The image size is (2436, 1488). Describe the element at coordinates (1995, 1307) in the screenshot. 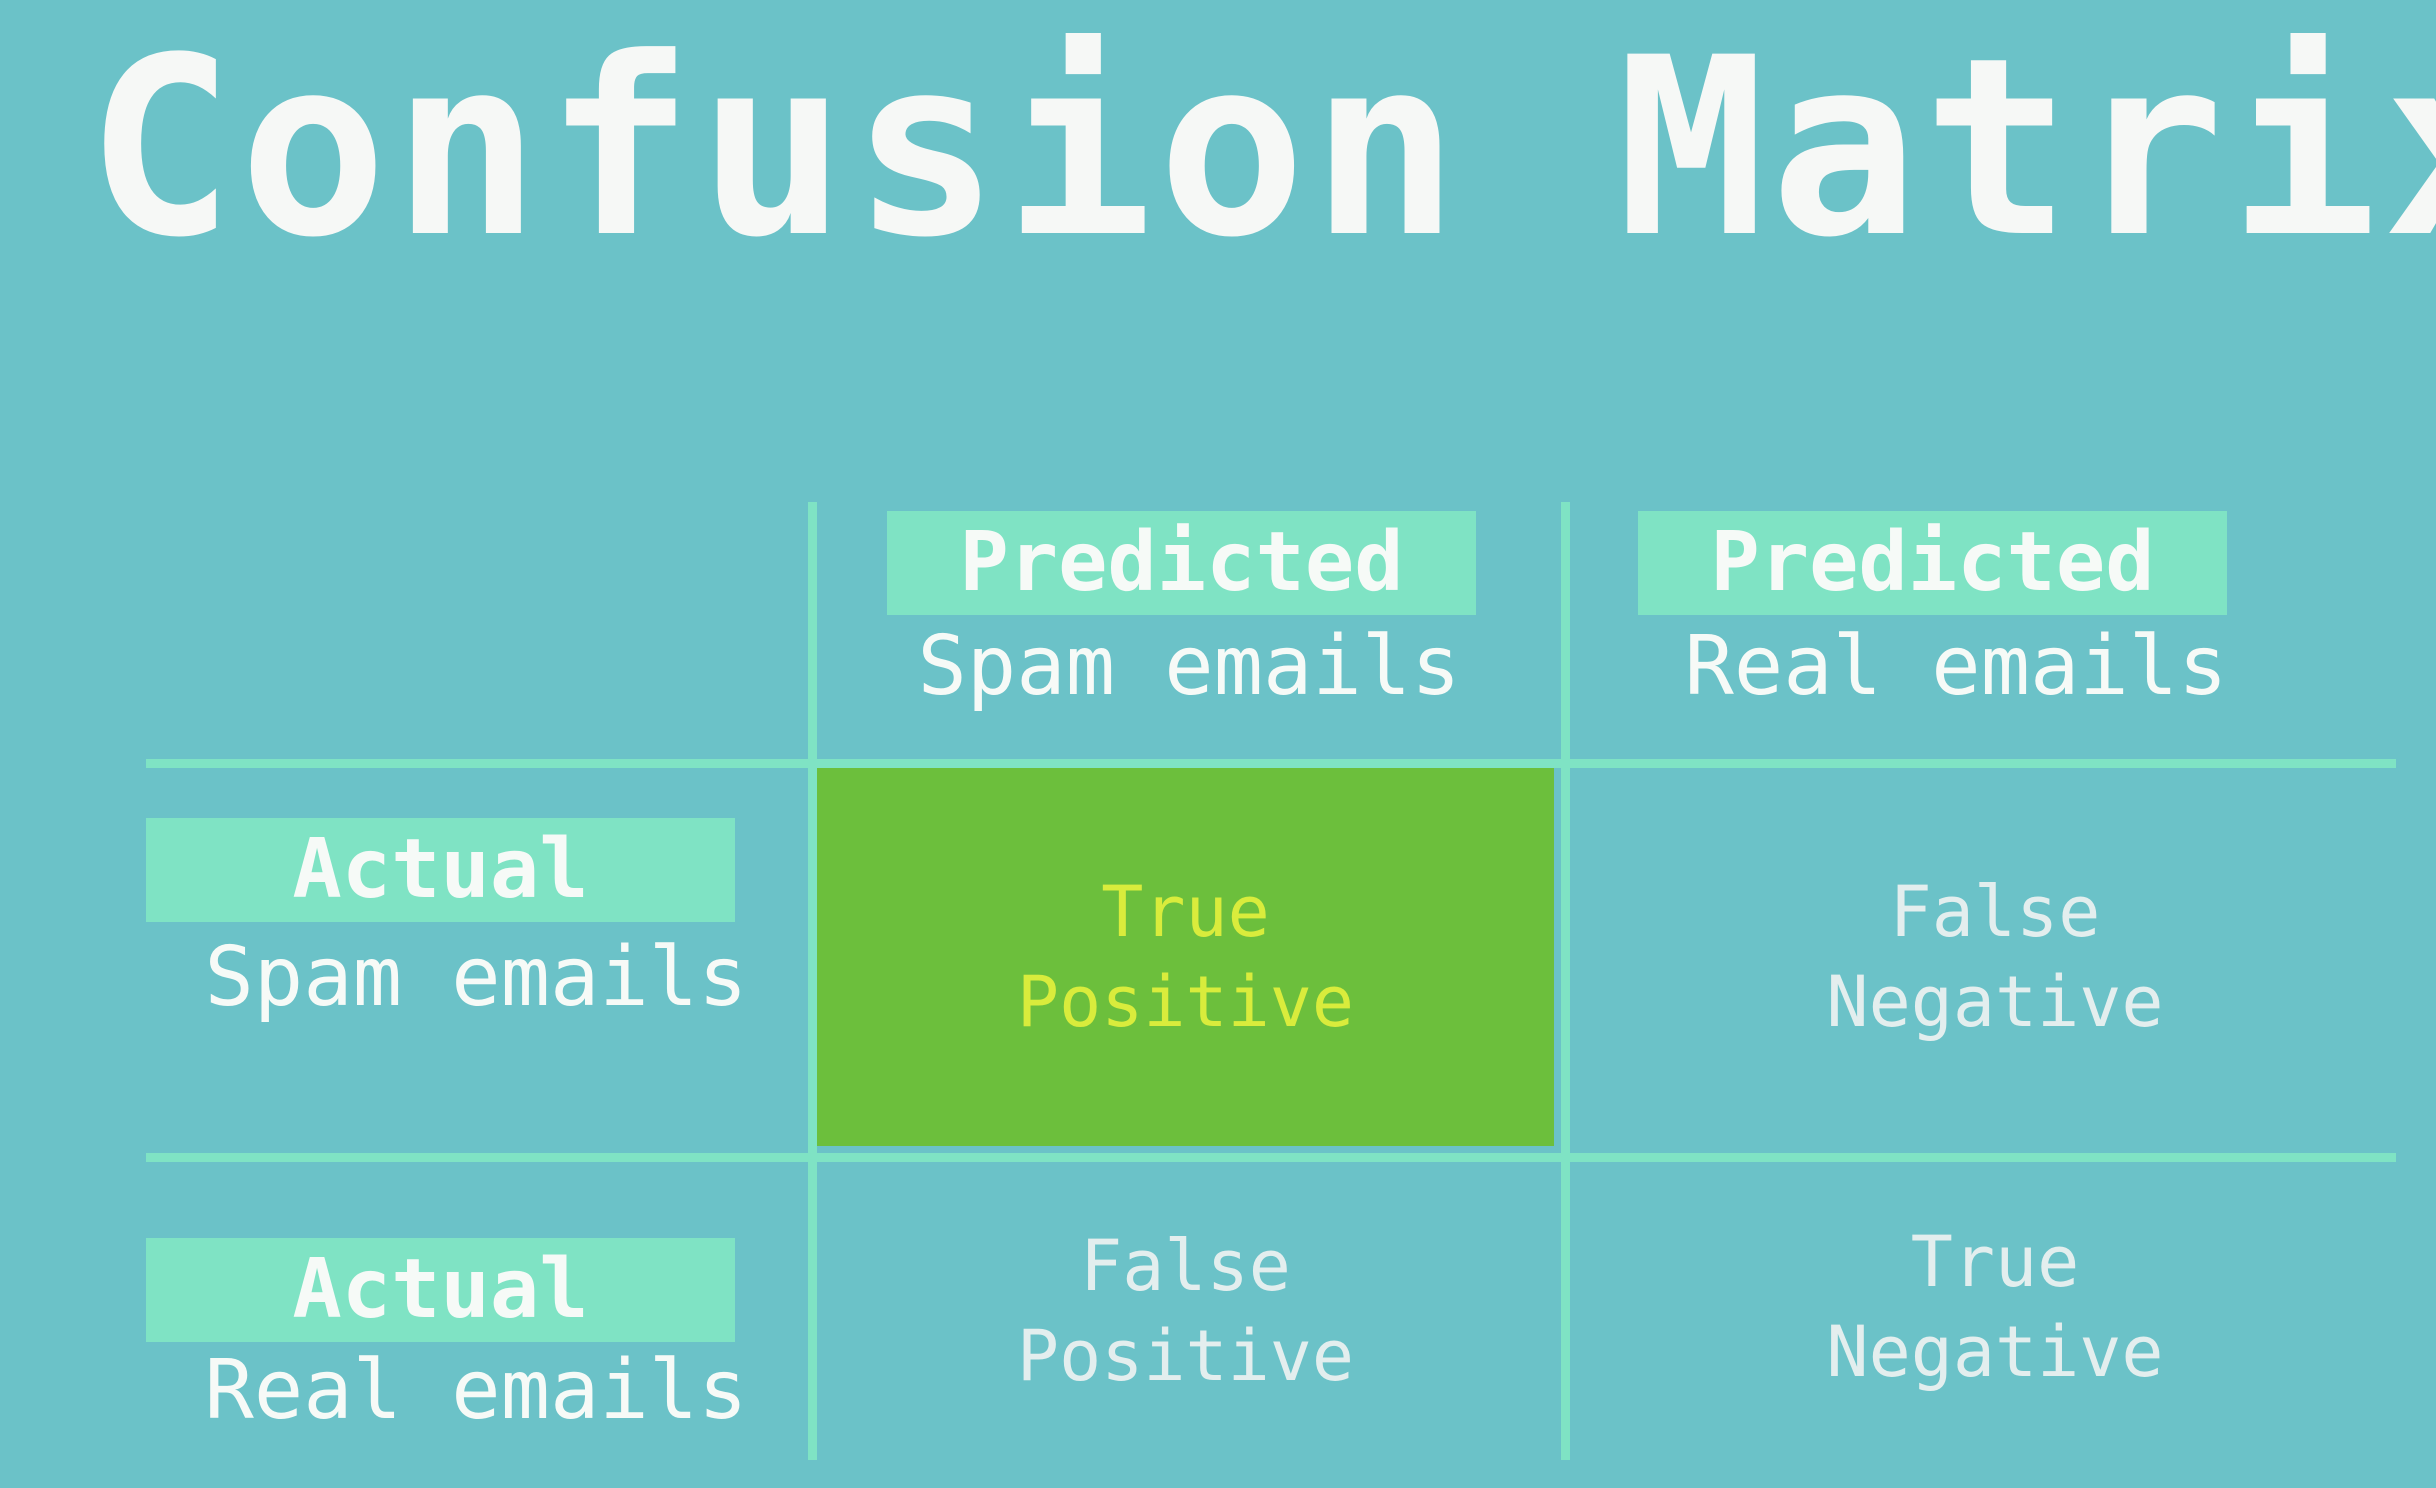

I see `cell-true-negative: True Negative` at that location.